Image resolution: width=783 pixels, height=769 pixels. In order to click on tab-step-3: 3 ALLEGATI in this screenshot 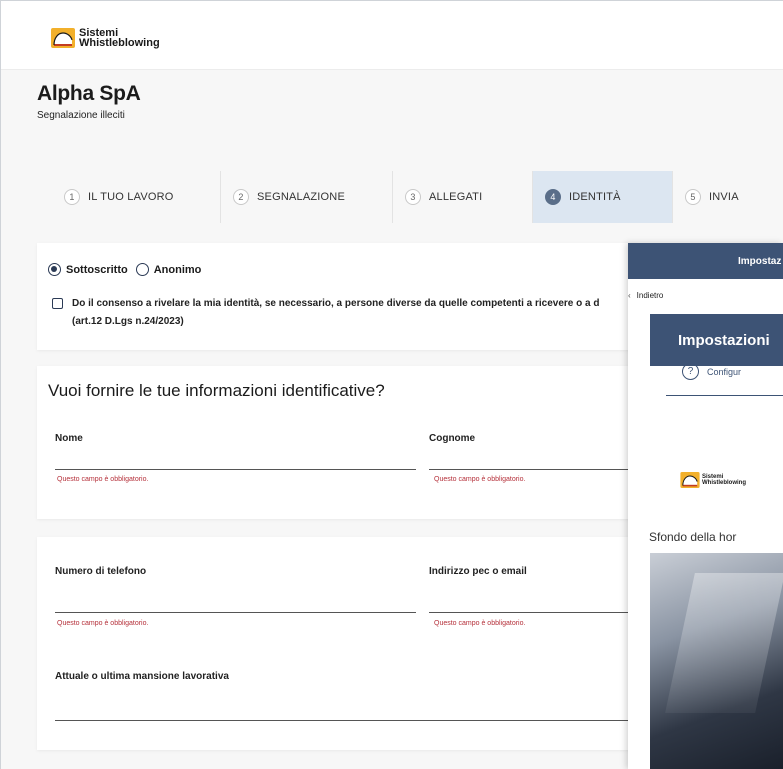, I will do `click(462, 197)`.